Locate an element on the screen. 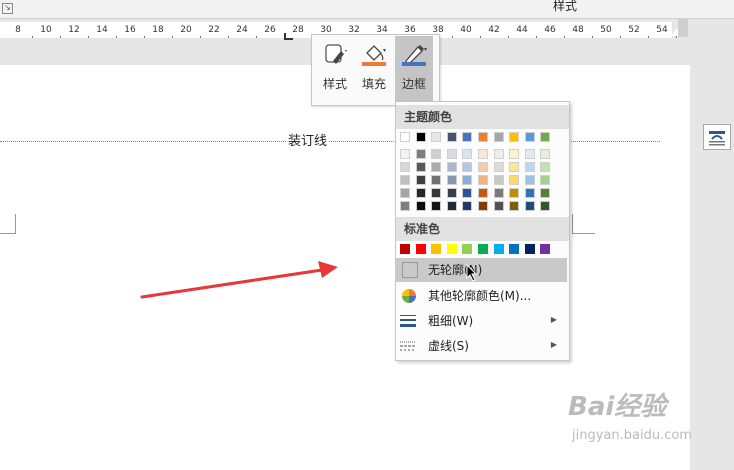 The width and height of the screenshot is (734, 470). outline-button: 边框 is located at coordinates (414, 69).